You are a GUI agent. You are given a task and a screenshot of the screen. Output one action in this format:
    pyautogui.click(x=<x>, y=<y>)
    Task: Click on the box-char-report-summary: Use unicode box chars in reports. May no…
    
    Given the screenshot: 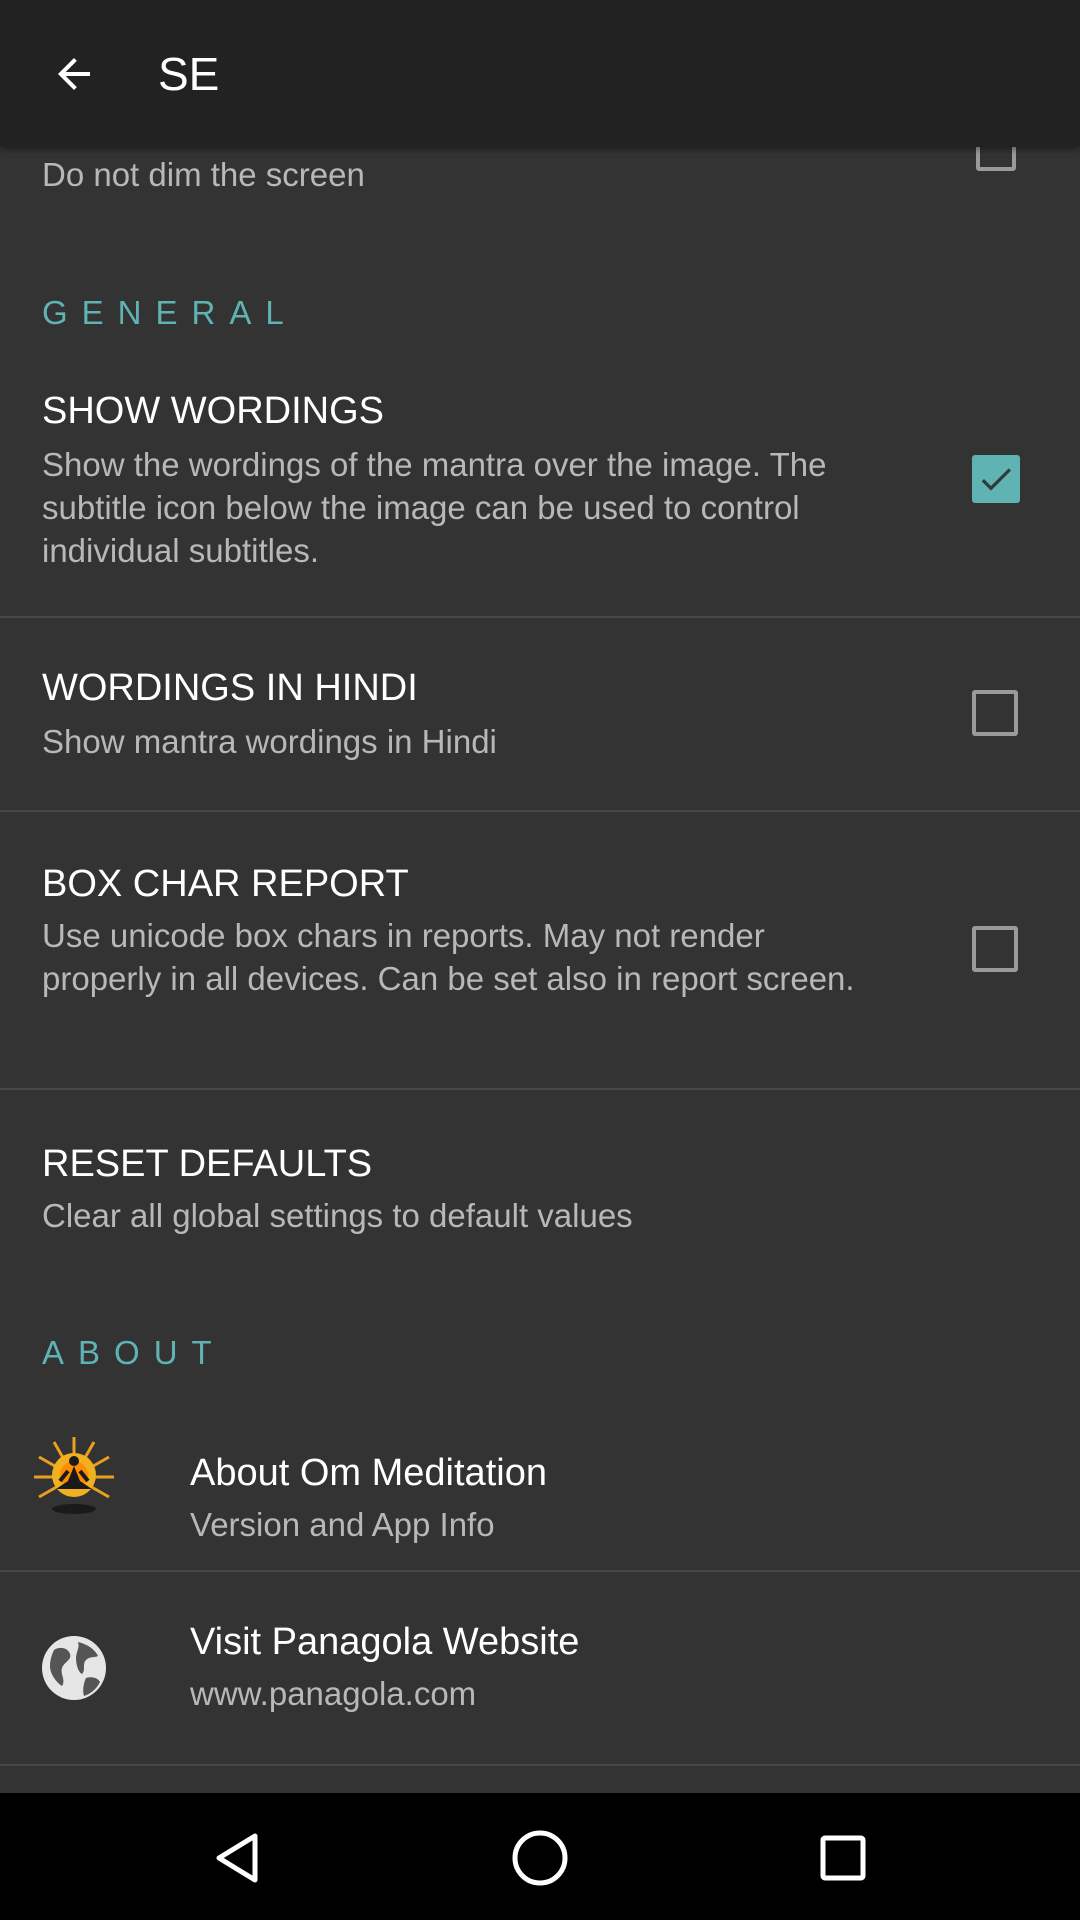 What is the action you would take?
    pyautogui.click(x=448, y=957)
    